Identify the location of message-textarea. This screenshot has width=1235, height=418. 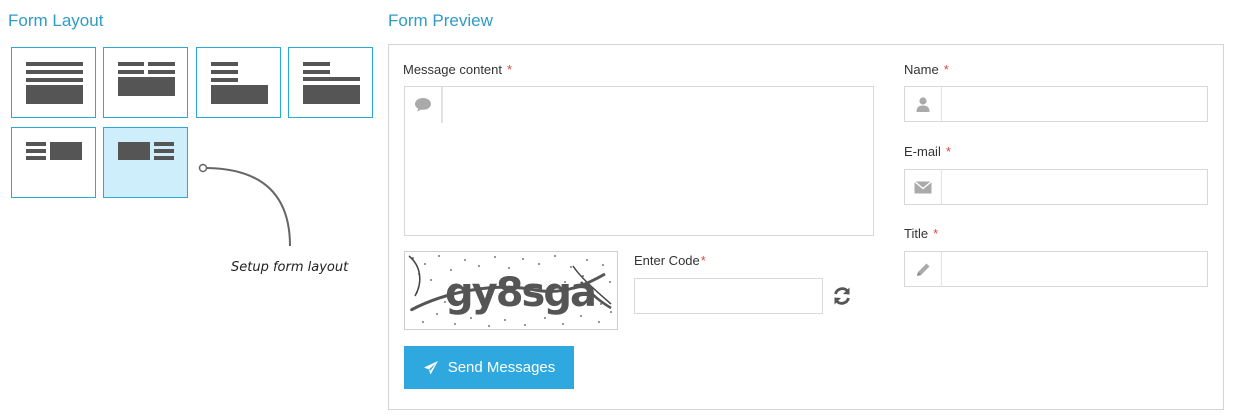
(658, 161).